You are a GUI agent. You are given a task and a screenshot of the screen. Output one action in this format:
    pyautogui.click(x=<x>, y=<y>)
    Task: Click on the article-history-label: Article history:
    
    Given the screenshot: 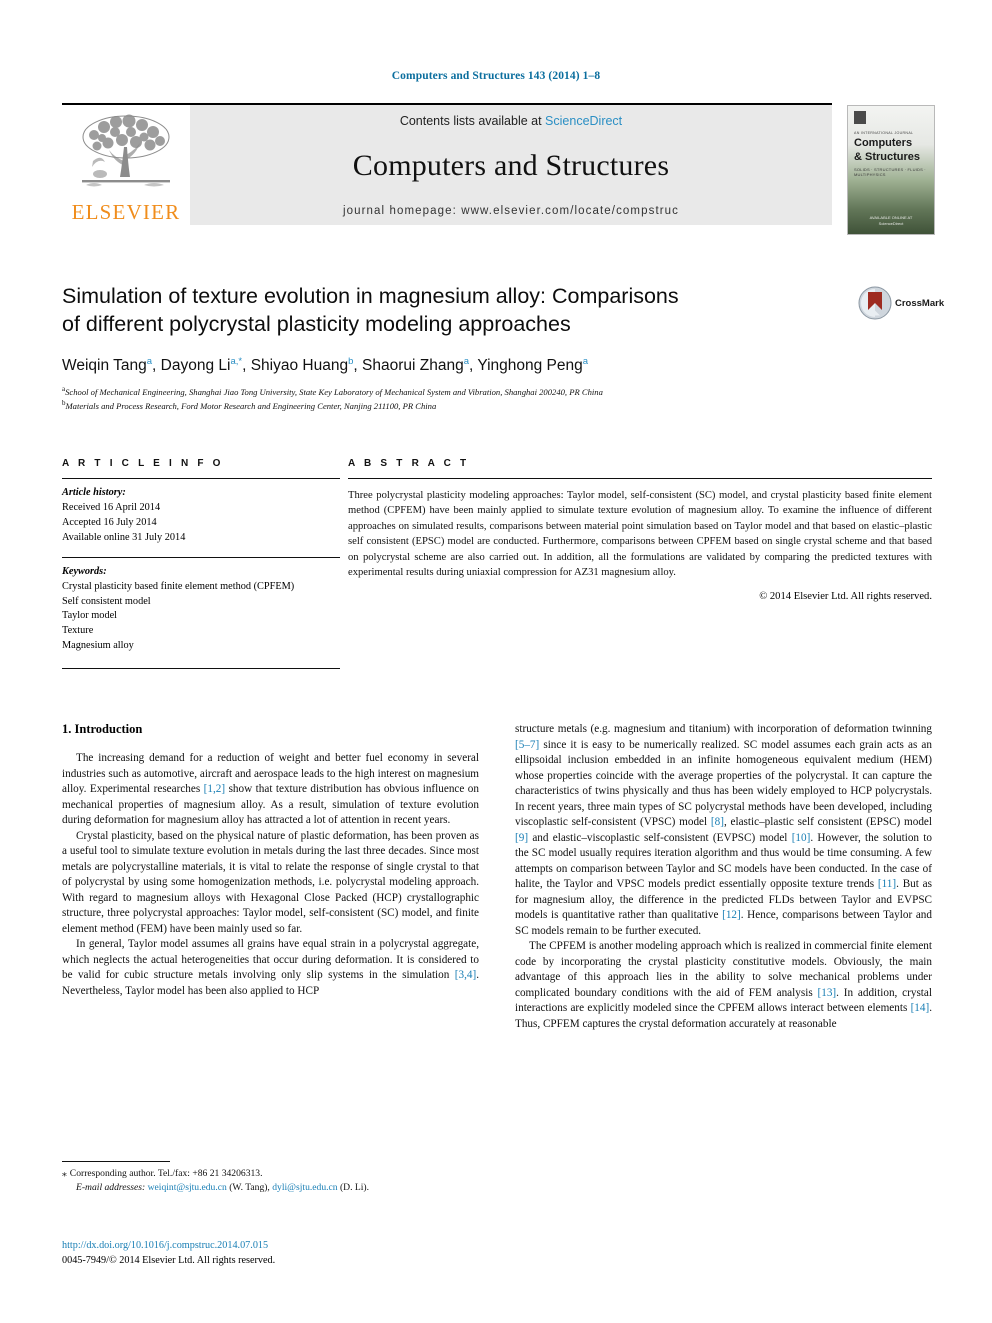 What is the action you would take?
    pyautogui.click(x=94, y=492)
    